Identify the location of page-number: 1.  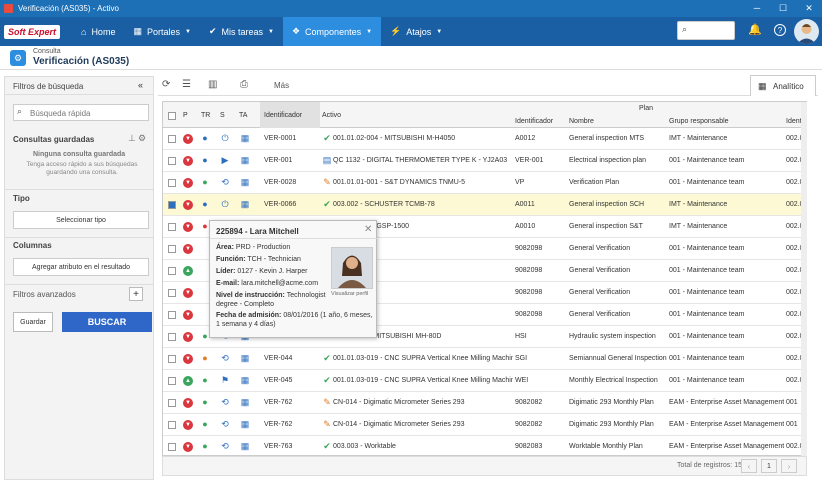
(769, 466).